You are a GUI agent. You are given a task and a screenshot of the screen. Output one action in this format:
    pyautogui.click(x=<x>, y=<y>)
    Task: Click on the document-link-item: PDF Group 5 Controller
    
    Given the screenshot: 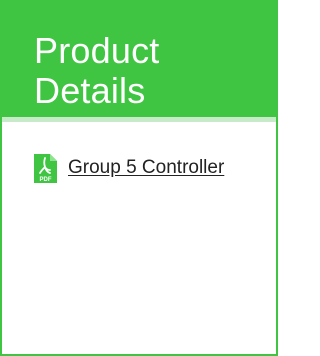 What is the action you would take?
    pyautogui.click(x=129, y=168)
    